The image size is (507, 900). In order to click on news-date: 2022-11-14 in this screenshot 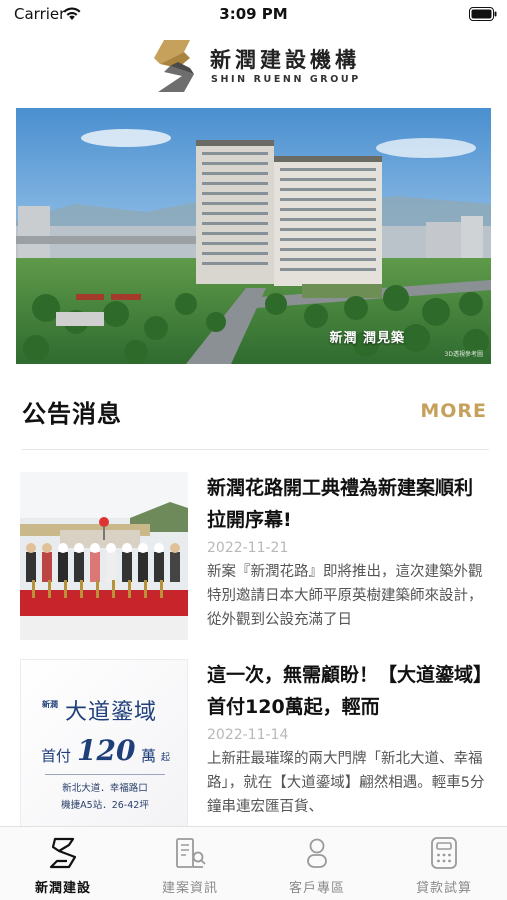, I will do `click(248, 735)`.